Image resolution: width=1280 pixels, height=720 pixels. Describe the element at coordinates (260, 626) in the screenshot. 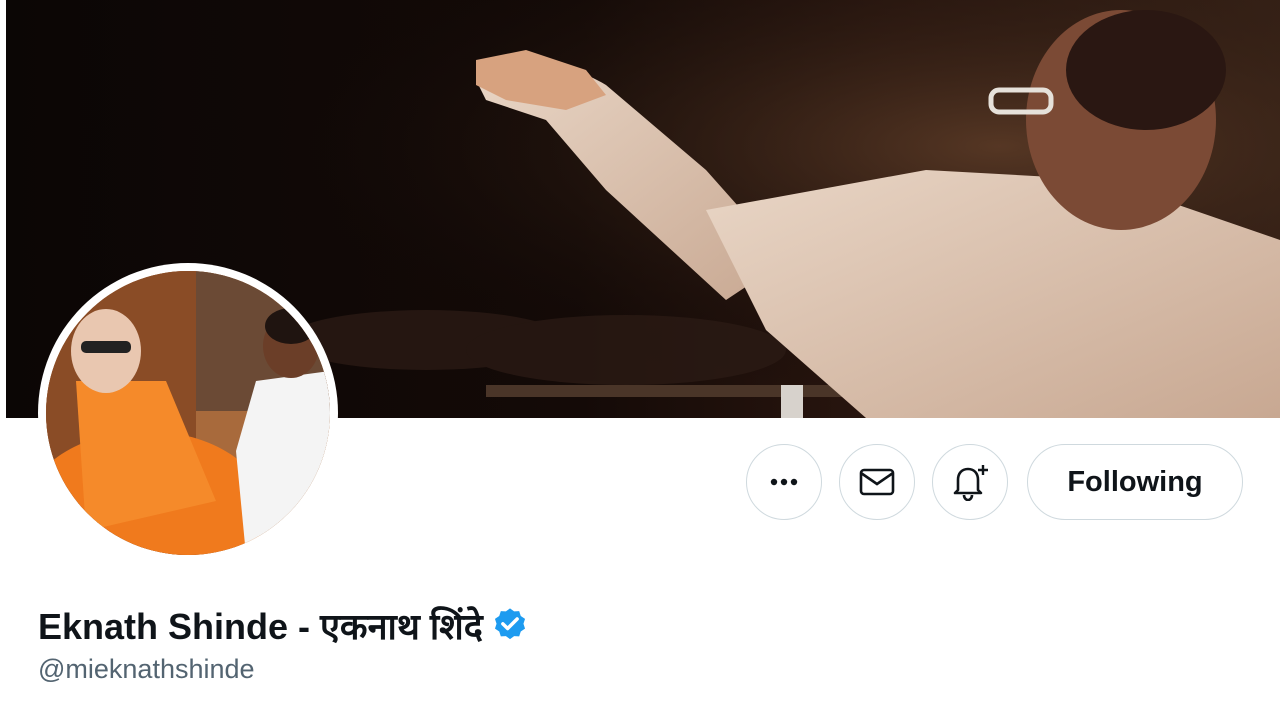

I see `display-name: Eknath Shinde - एकनाथ शिंदे` at that location.